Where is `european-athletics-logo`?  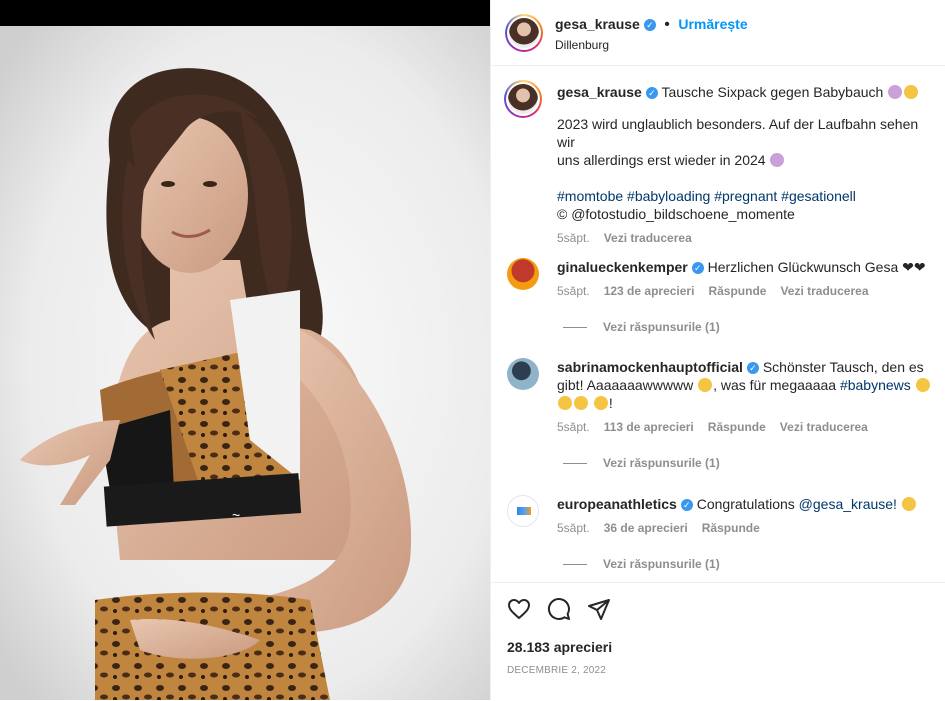 european-athletics-logo is located at coordinates (524, 511).